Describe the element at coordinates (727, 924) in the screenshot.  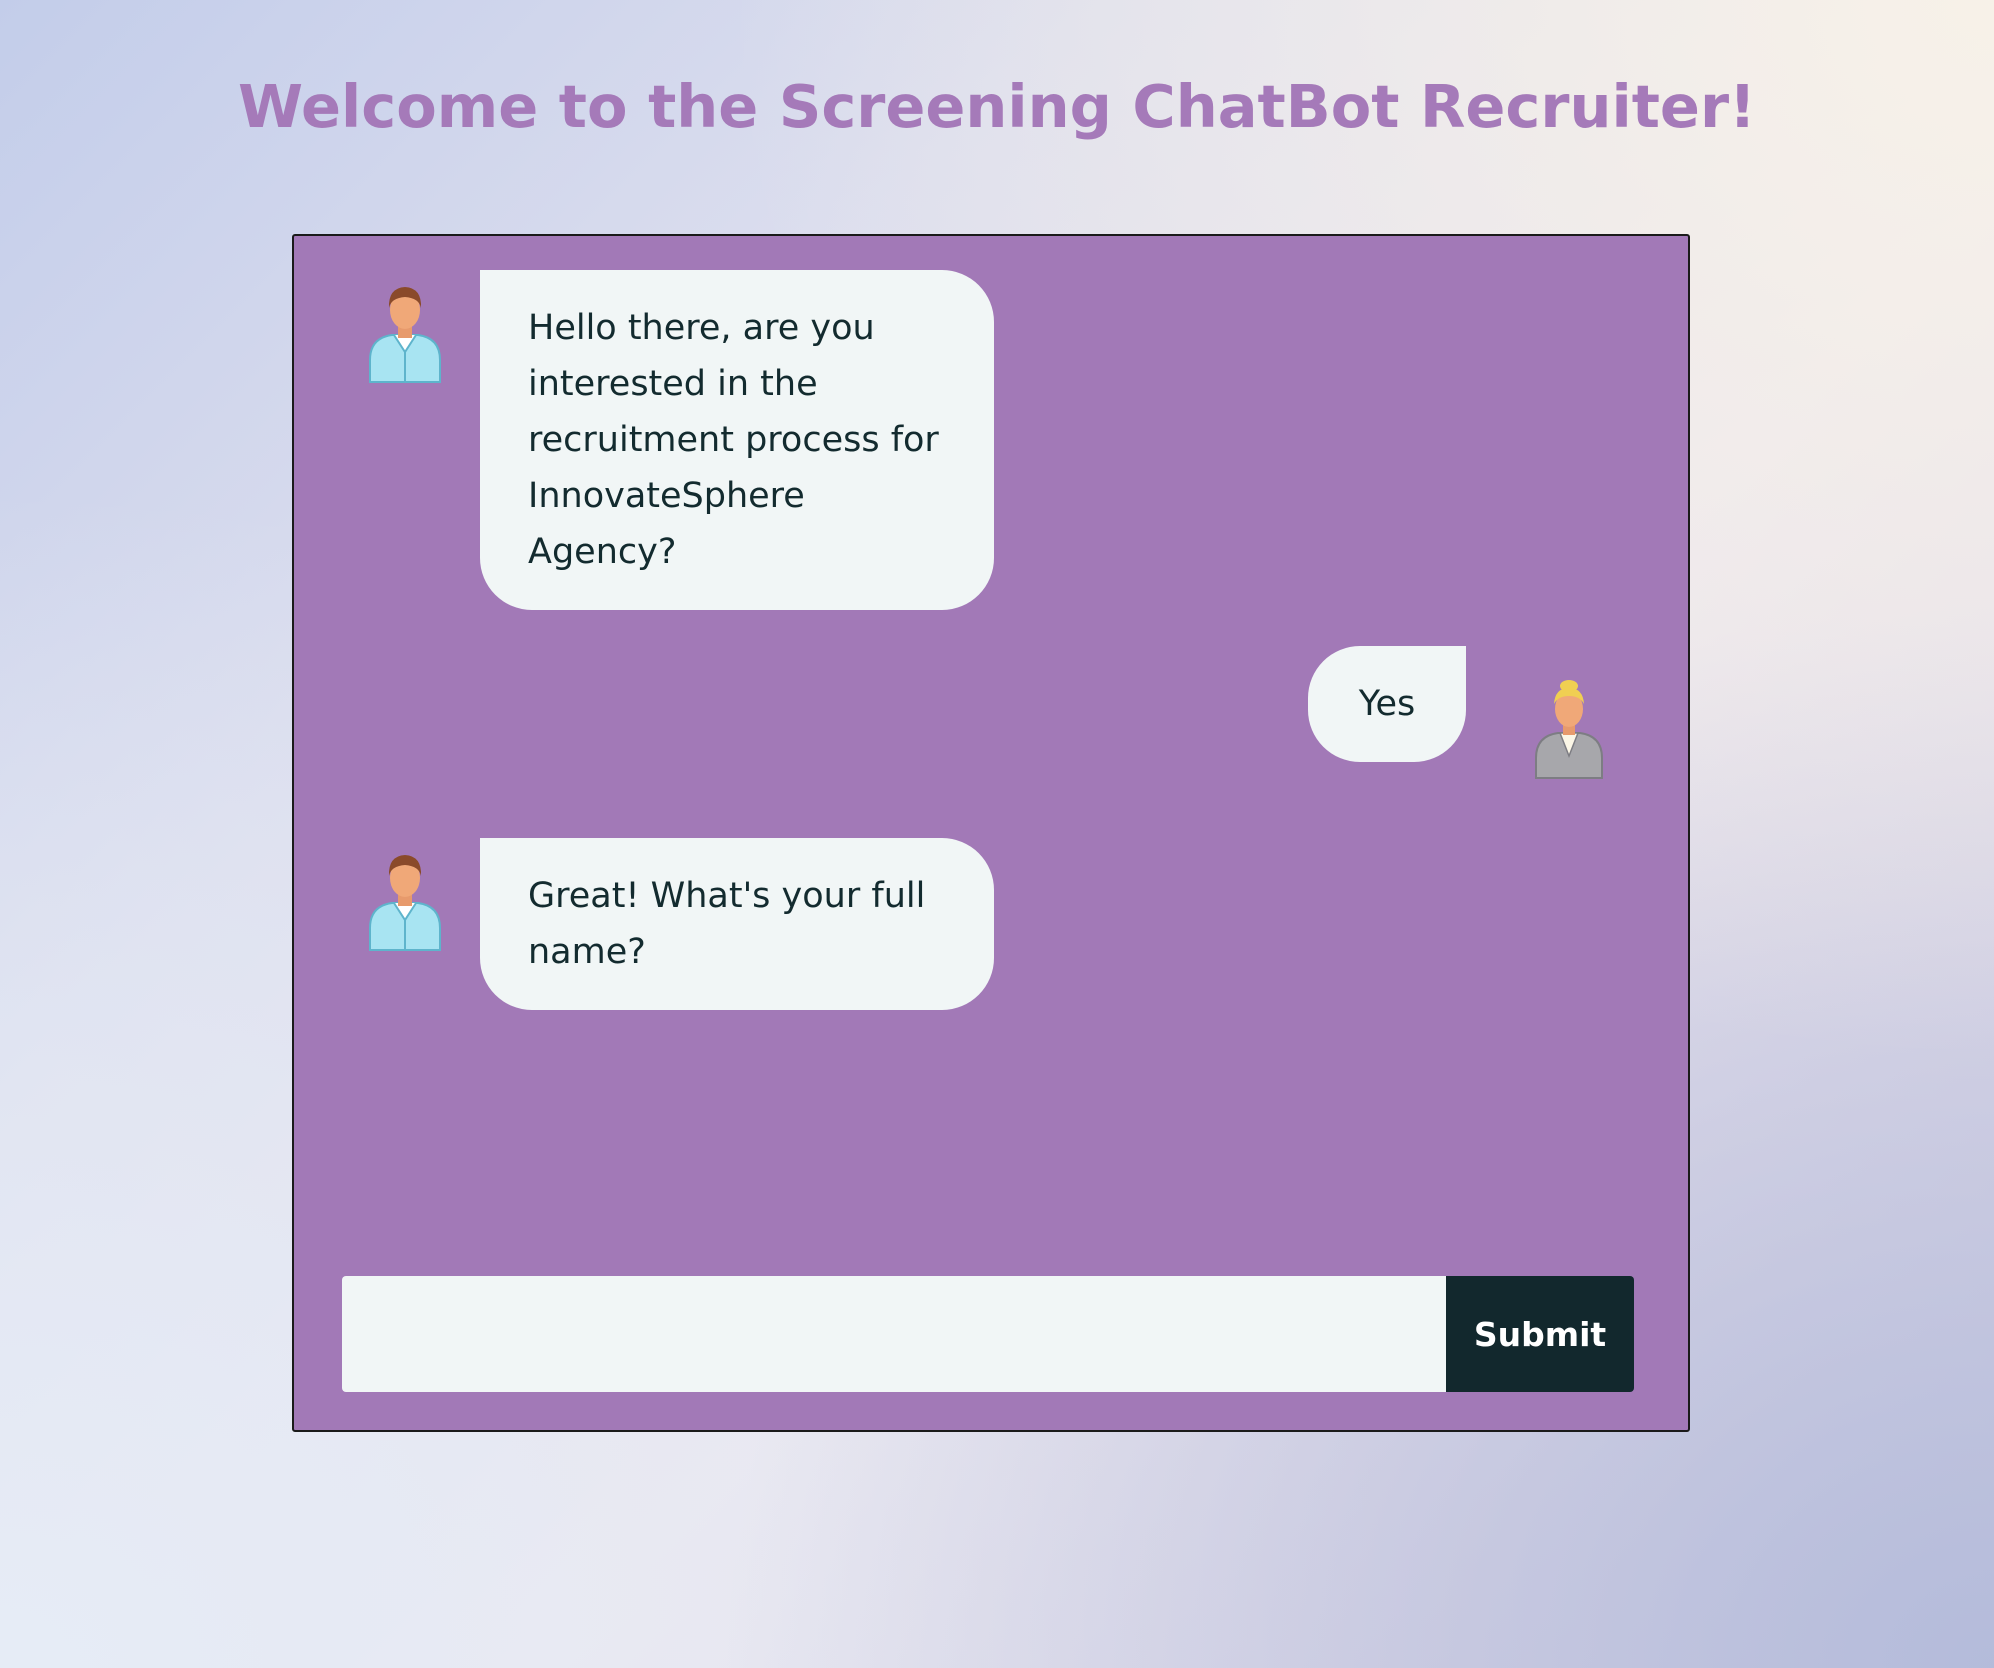
I see `bot-message-text: Great! What's your full name?` at that location.